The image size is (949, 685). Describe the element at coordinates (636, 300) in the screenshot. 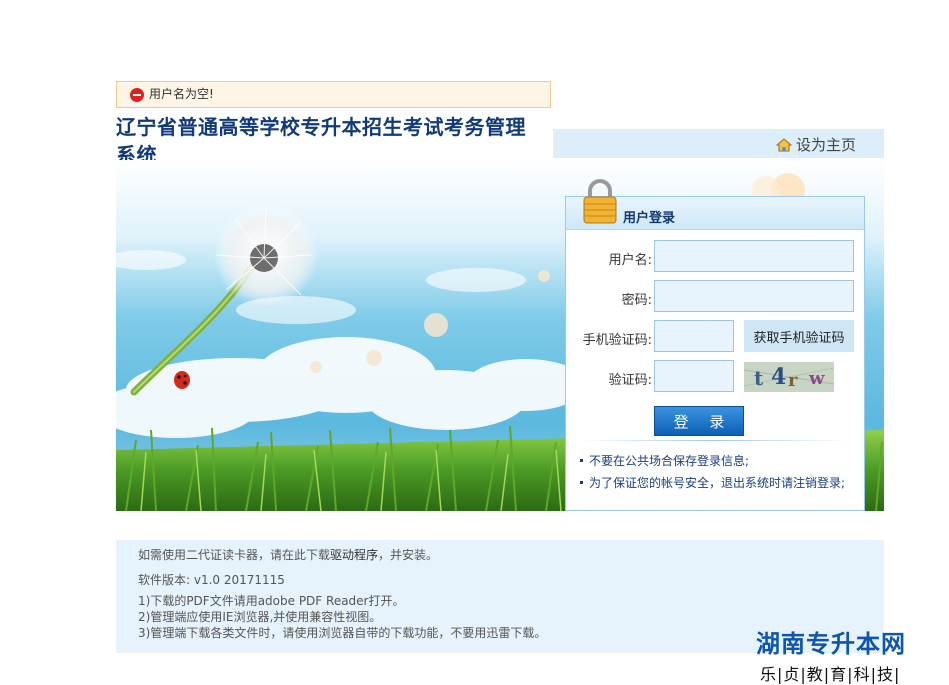

I see `password-label: 密码:` at that location.